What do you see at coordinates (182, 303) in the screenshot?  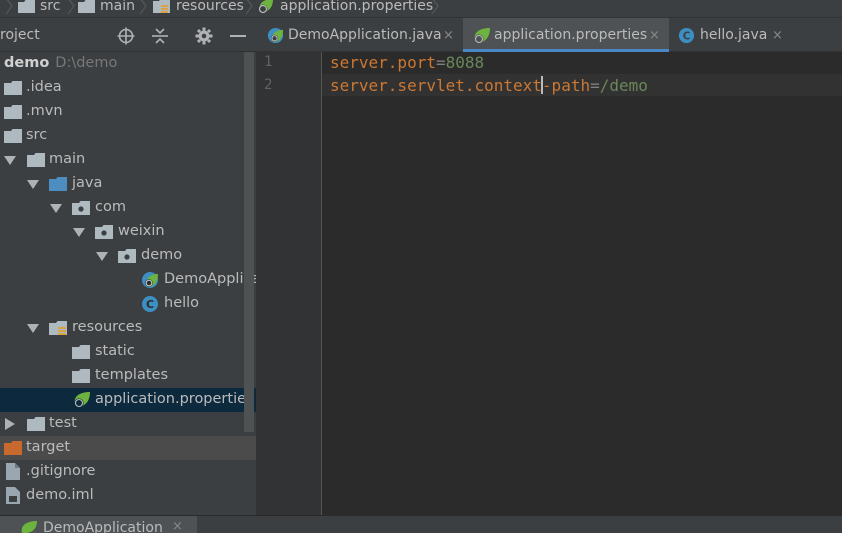 I see `tree-item-label: hello` at bounding box center [182, 303].